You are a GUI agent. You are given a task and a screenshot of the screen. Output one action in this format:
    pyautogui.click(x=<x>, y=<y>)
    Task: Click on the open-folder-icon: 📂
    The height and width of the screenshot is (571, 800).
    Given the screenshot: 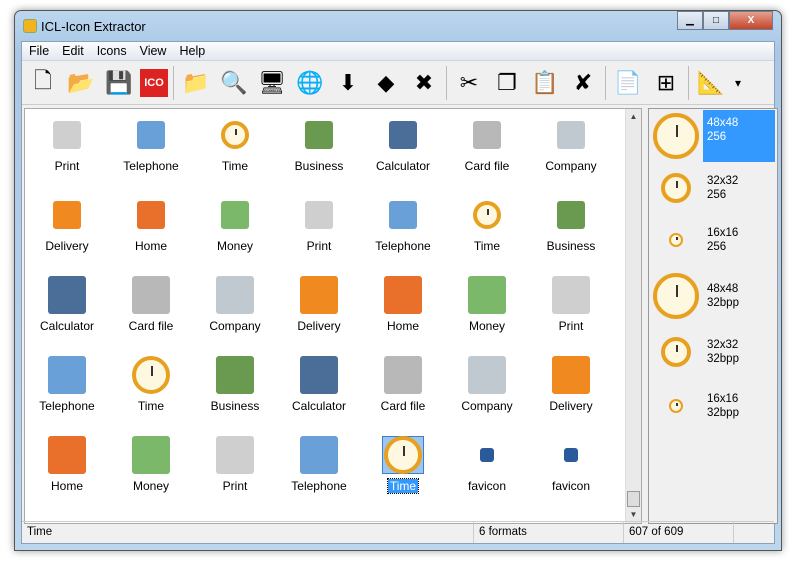 What is the action you would take?
    pyautogui.click(x=81, y=83)
    